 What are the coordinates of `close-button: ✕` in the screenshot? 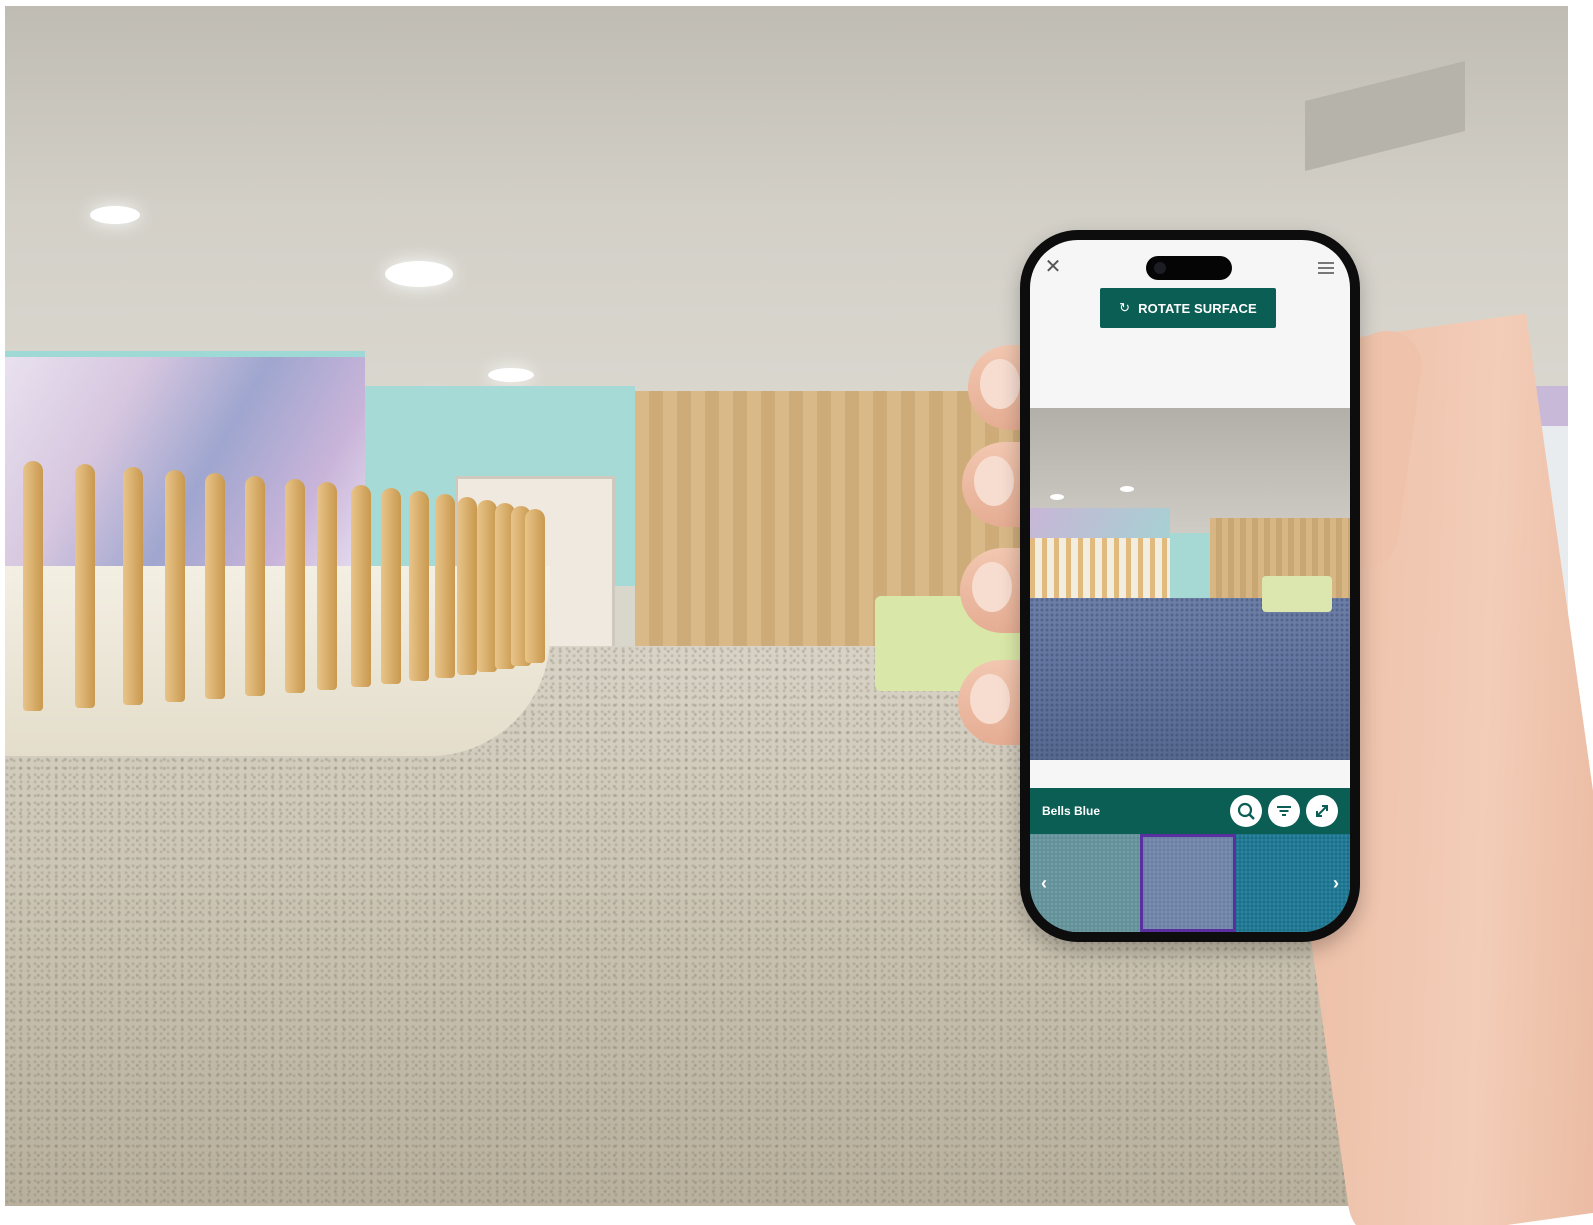 It's located at (1053, 267).